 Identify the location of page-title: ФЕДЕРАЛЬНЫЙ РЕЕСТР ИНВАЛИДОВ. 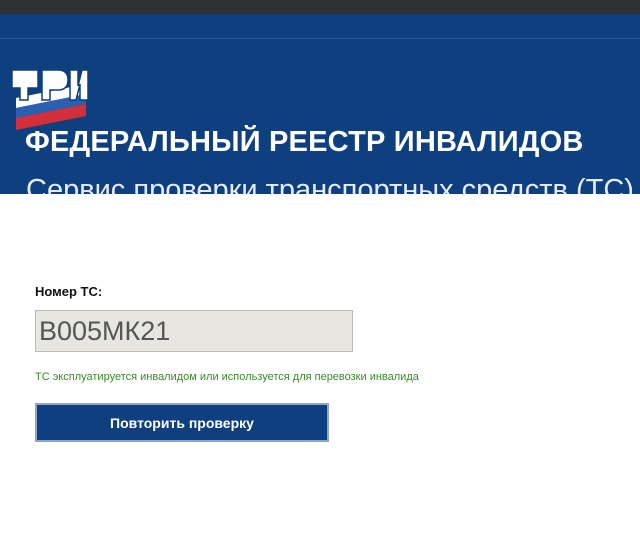
(304, 142).